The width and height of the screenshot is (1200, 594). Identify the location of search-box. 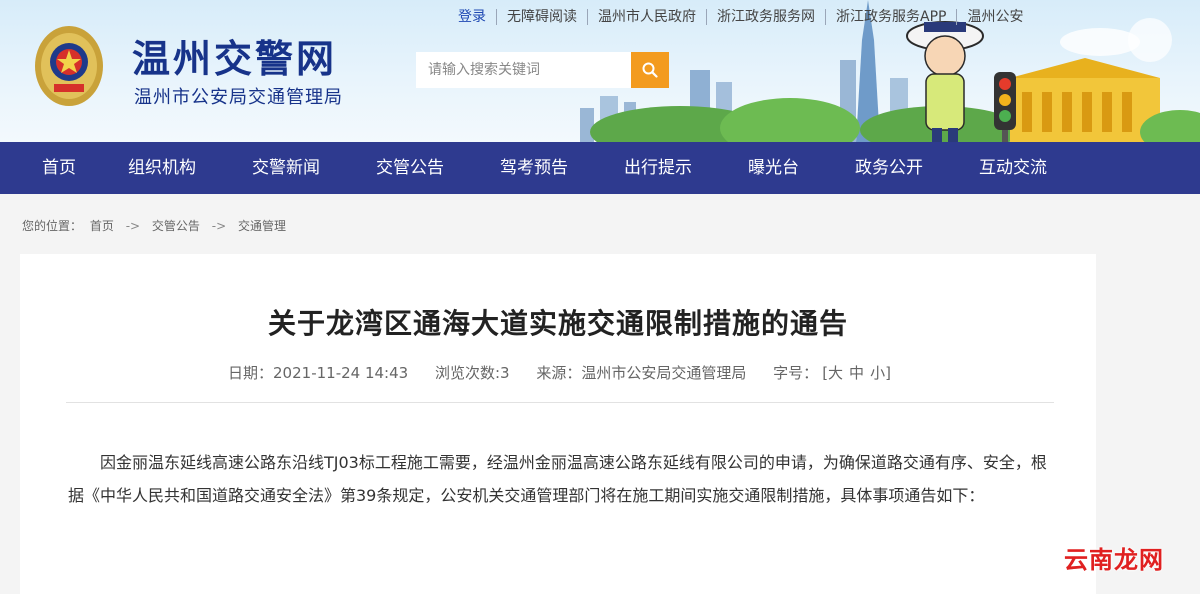
(542, 70).